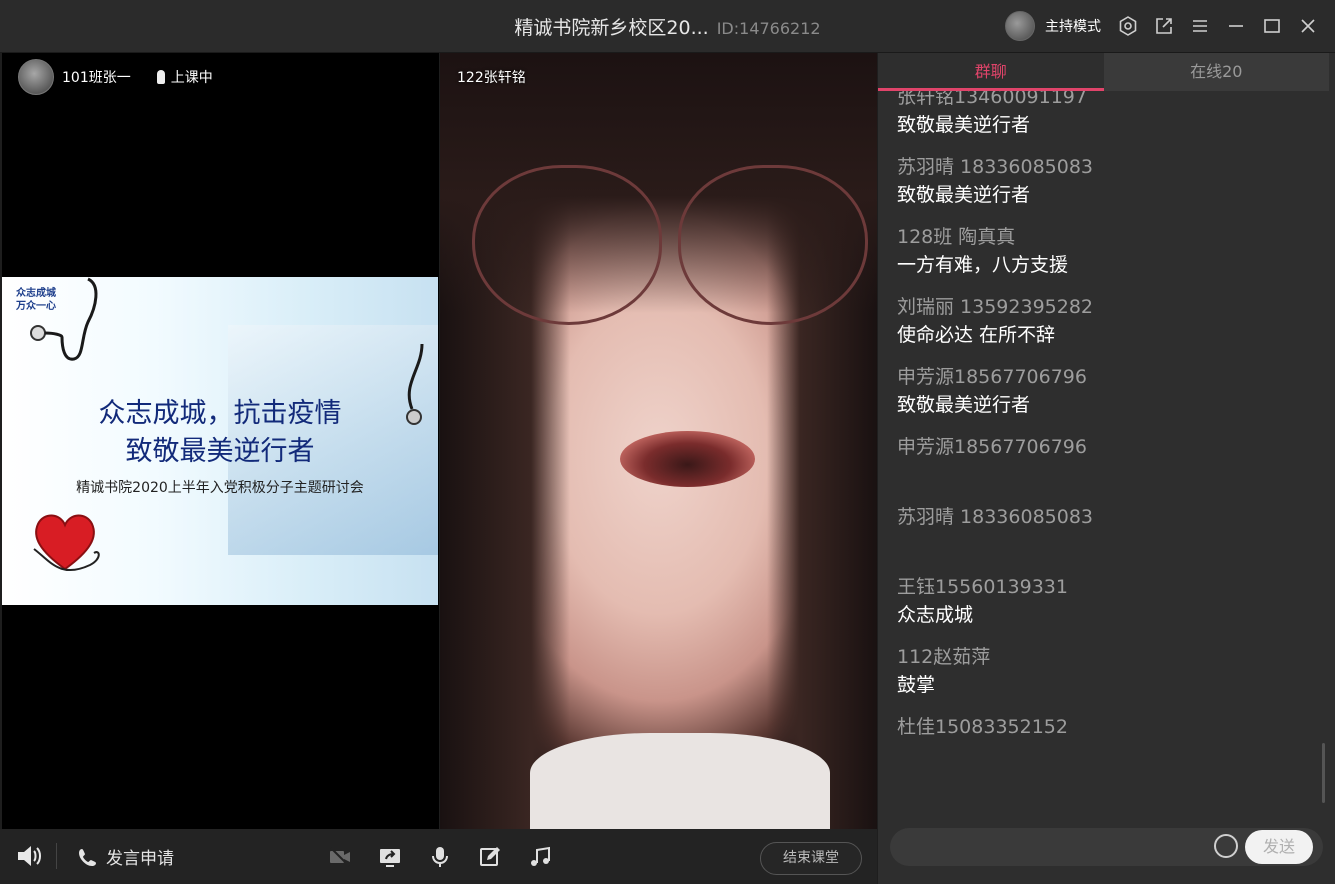 Image resolution: width=1335 pixels, height=884 pixels. What do you see at coordinates (773, 245) in the screenshot?
I see `video-glasses-right` at bounding box center [773, 245].